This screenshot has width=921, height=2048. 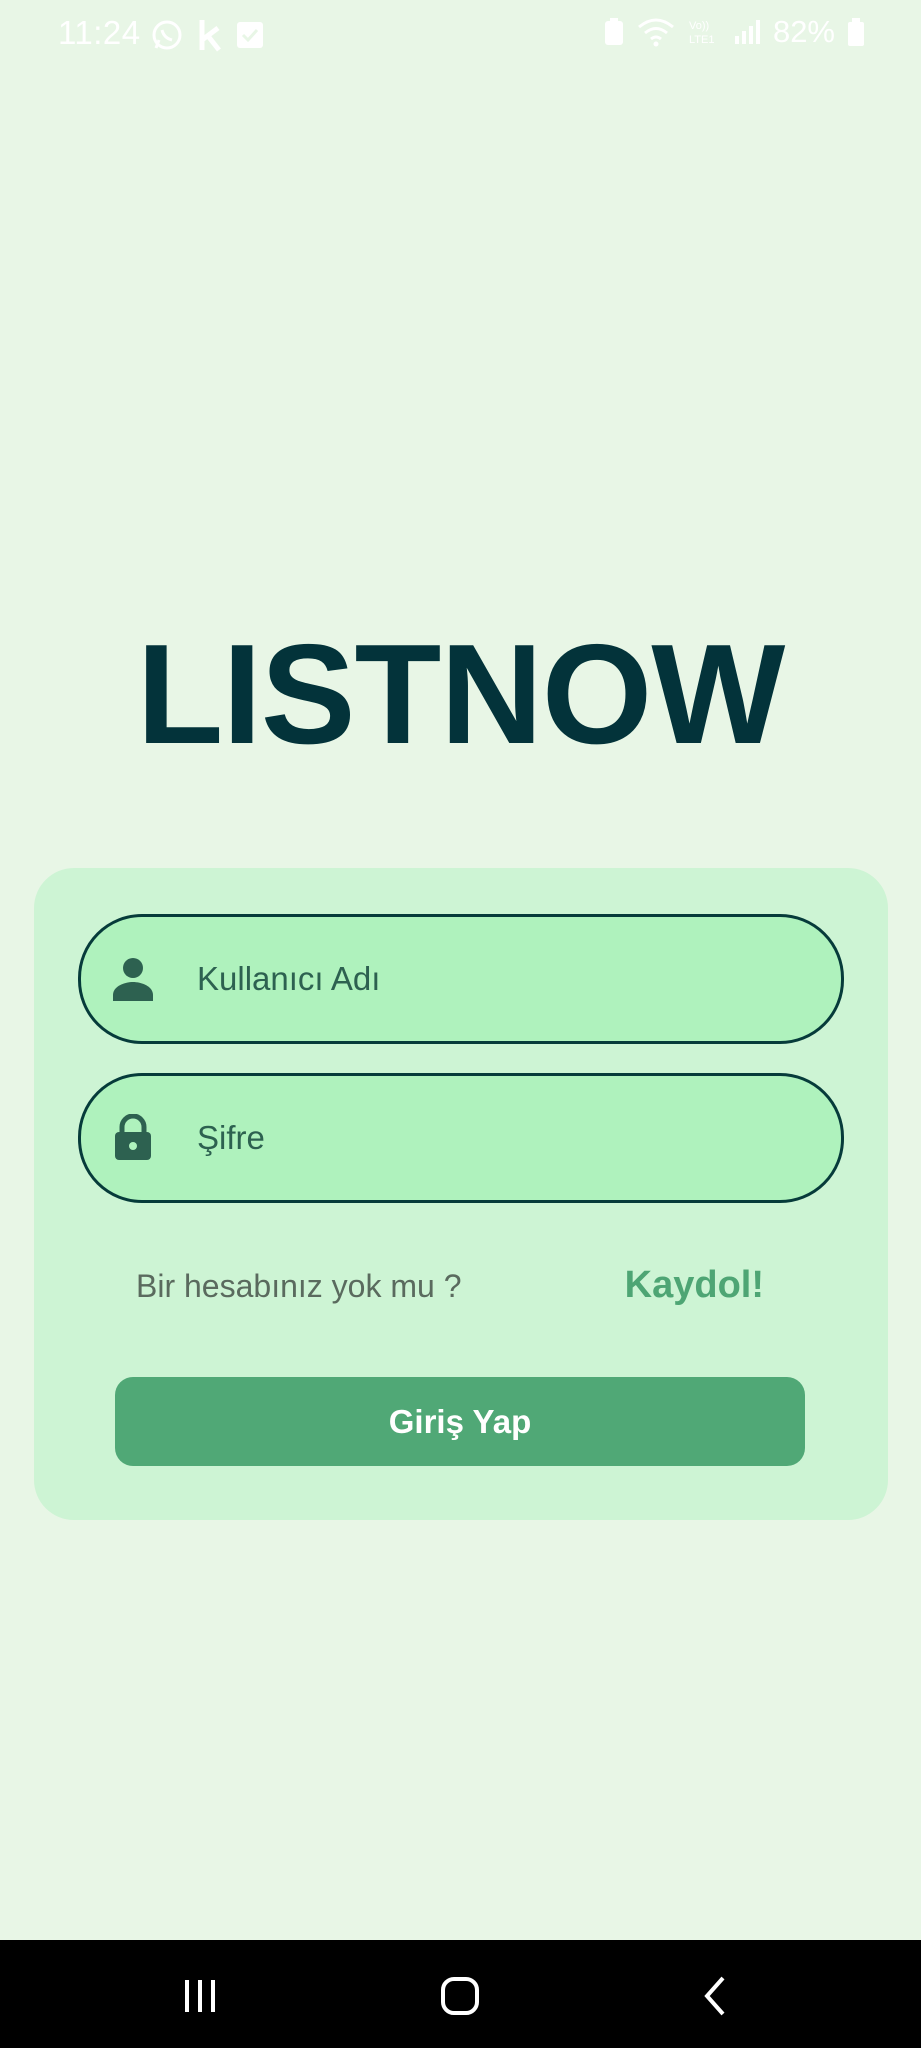 I want to click on signal-icon, so click(x=747, y=32).